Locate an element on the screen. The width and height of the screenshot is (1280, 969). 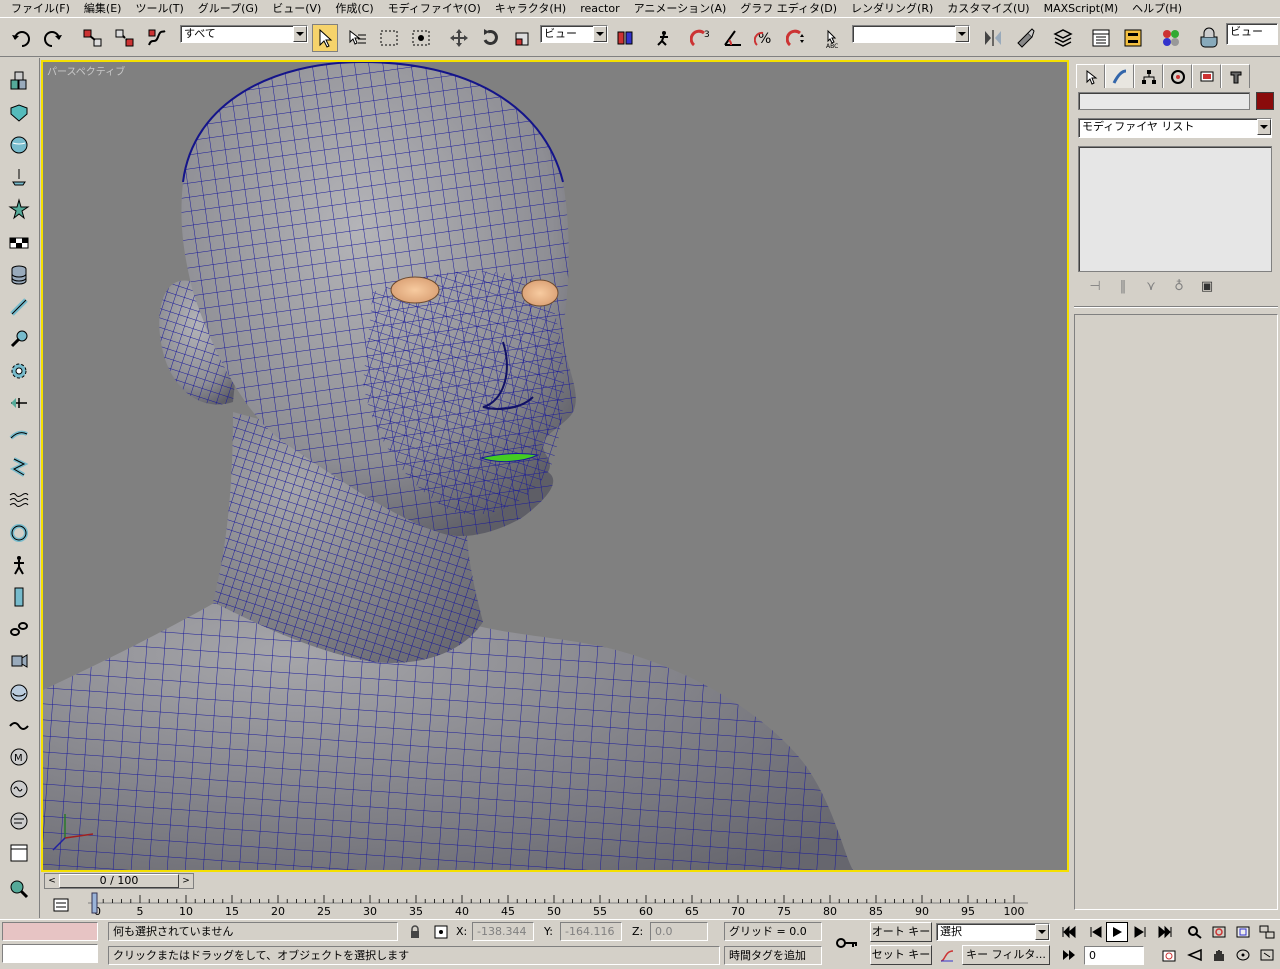
torus-knot-icon is located at coordinates (19, 533).